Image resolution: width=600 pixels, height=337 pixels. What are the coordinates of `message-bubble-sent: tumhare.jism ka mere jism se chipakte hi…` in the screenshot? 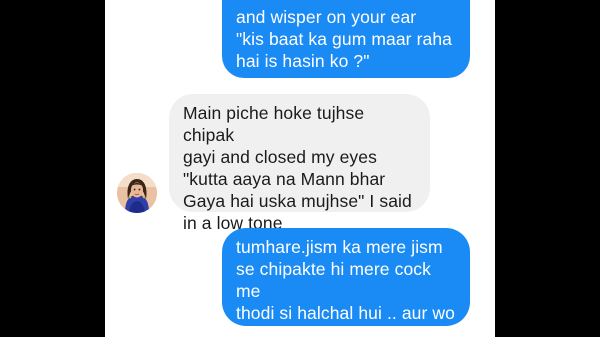 It's located at (346, 282).